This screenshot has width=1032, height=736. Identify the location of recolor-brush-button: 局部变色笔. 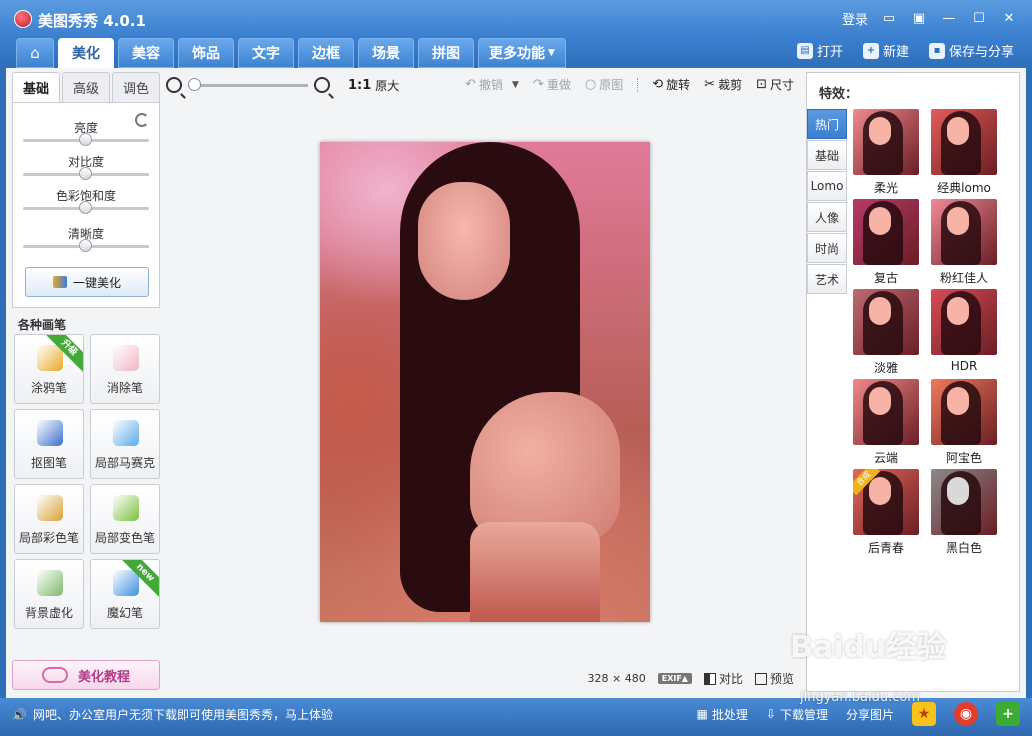
(125, 519).